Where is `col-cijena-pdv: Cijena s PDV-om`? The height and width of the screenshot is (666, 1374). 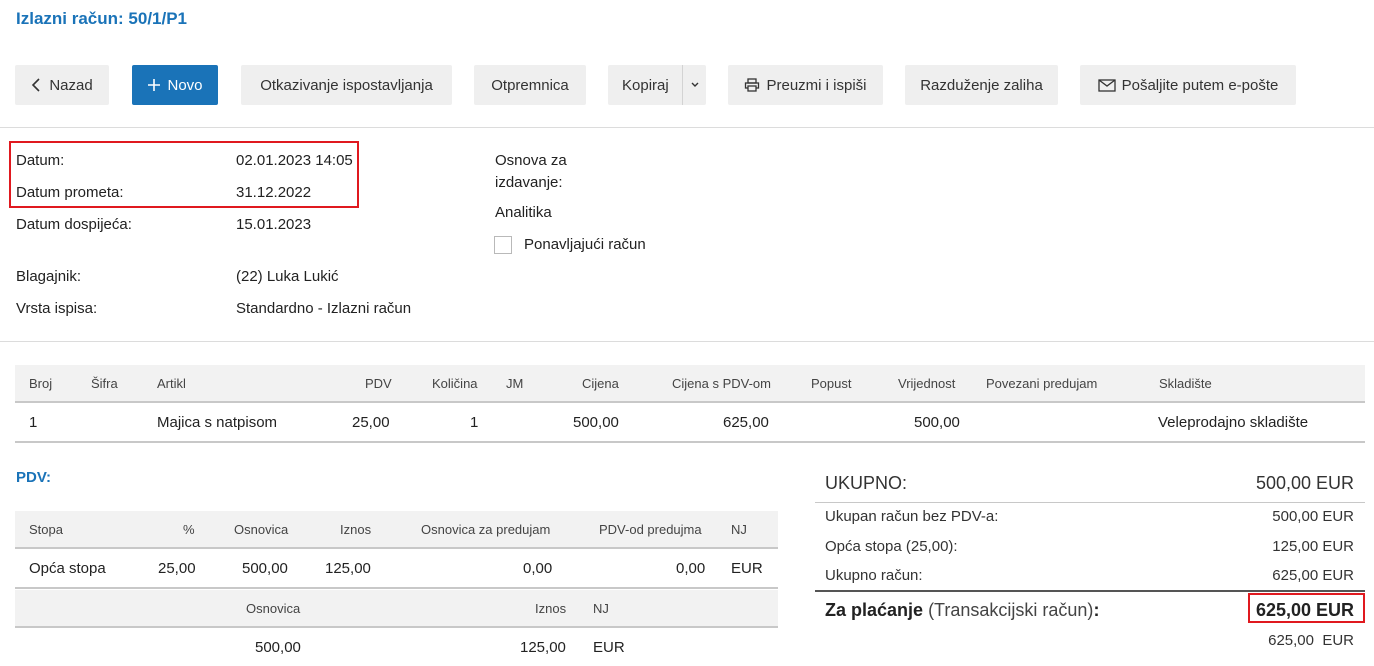 col-cijena-pdv: Cijena s PDV-om is located at coordinates (721, 383).